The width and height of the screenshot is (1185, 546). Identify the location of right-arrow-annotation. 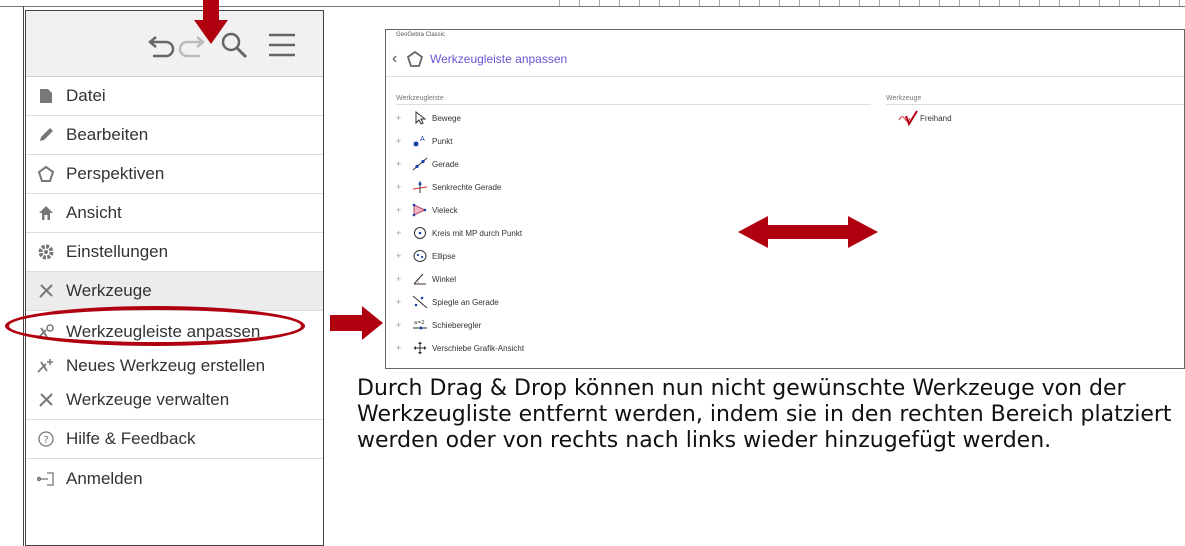
(356, 323).